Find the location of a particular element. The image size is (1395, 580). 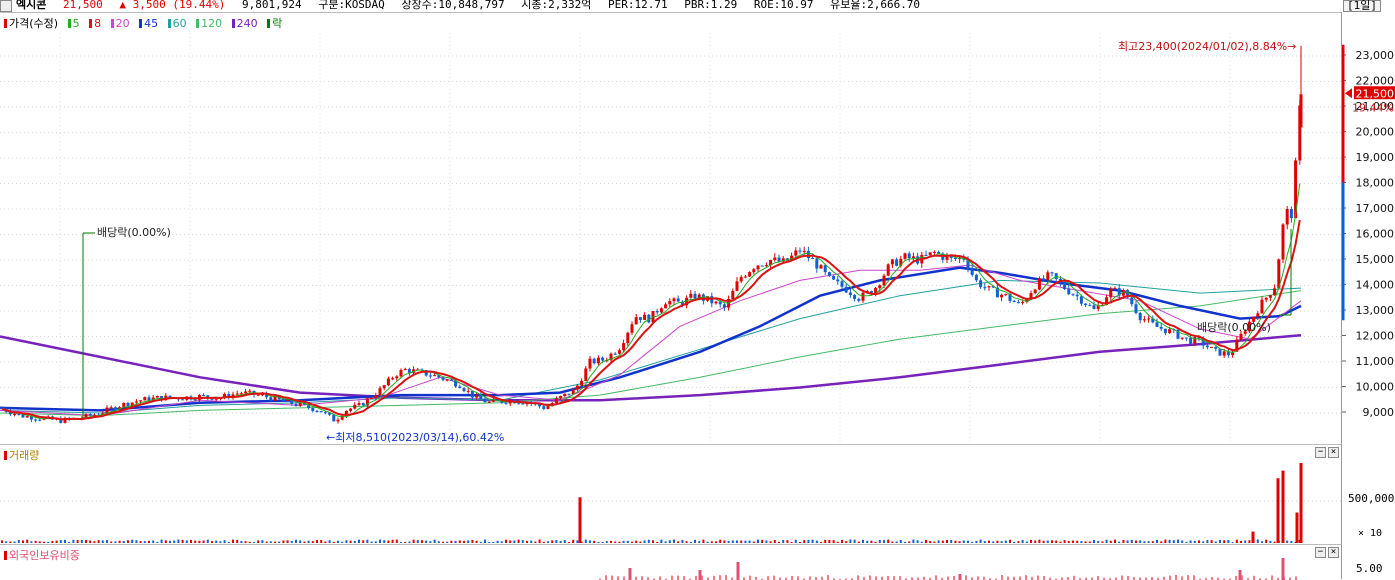

div-label-2: 배당락(0.00%) is located at coordinates (1234, 327).